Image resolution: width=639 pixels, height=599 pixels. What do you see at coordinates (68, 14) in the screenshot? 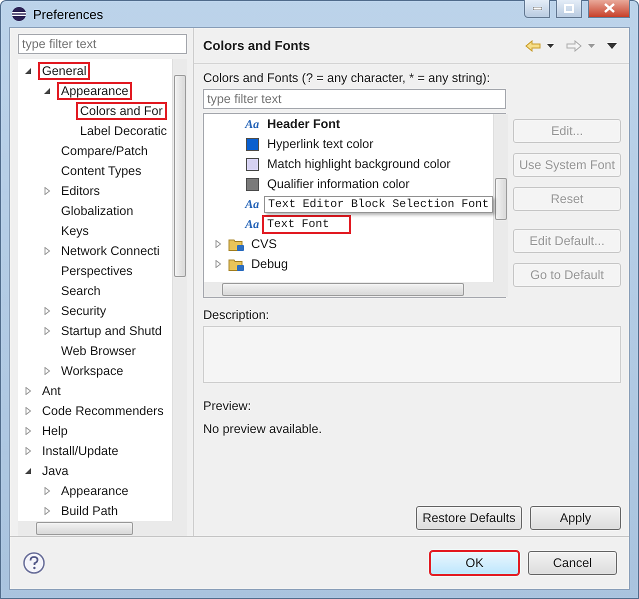
I see `window-title: Preferences` at bounding box center [68, 14].